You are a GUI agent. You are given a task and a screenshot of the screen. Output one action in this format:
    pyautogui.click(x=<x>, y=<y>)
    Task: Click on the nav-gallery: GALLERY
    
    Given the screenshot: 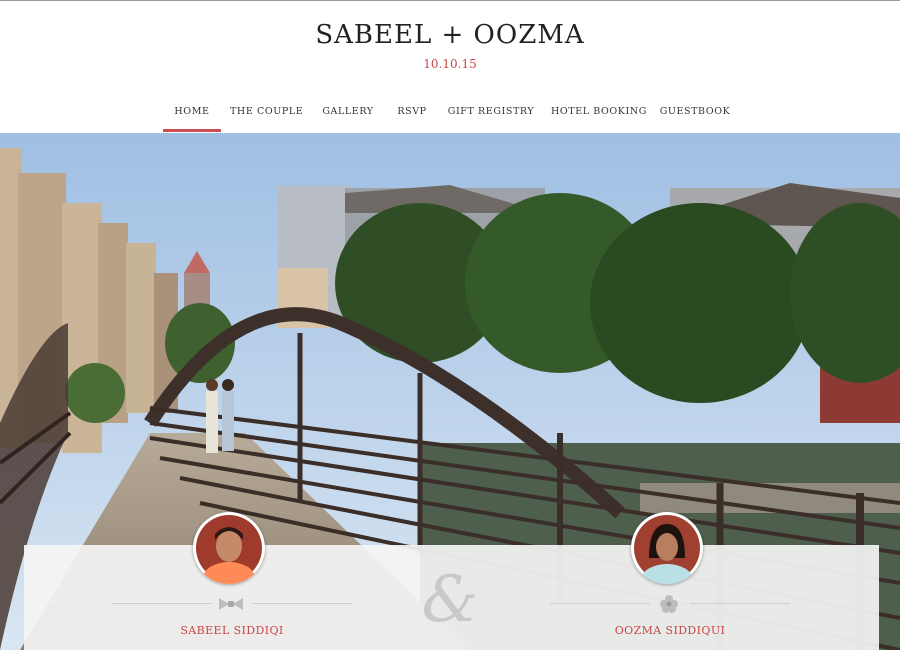 What is the action you would take?
    pyautogui.click(x=348, y=114)
    